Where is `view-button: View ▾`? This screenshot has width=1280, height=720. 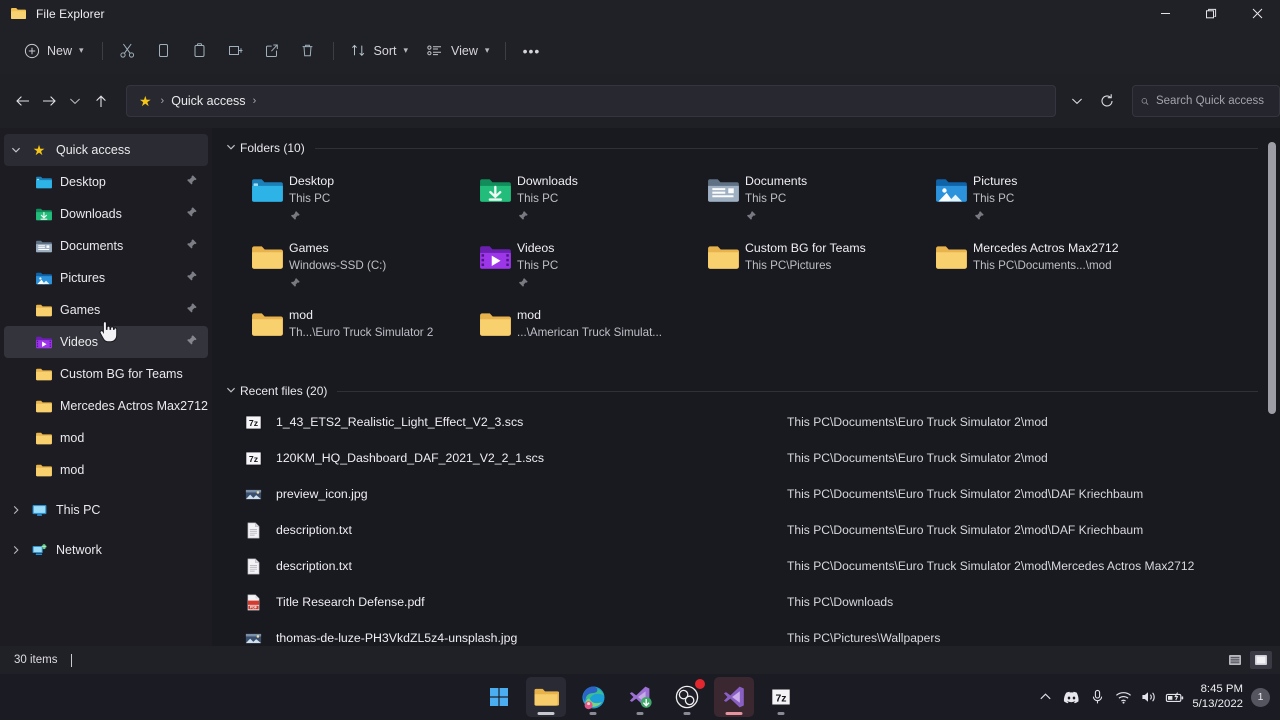 view-button: View ▾ is located at coordinates (457, 51).